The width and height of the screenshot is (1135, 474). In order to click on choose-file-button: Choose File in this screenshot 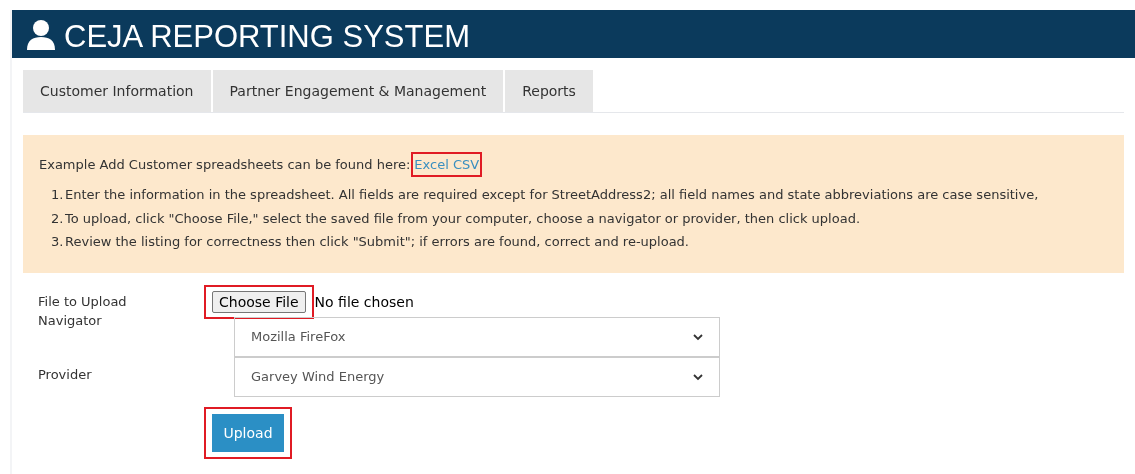, I will do `click(259, 302)`.